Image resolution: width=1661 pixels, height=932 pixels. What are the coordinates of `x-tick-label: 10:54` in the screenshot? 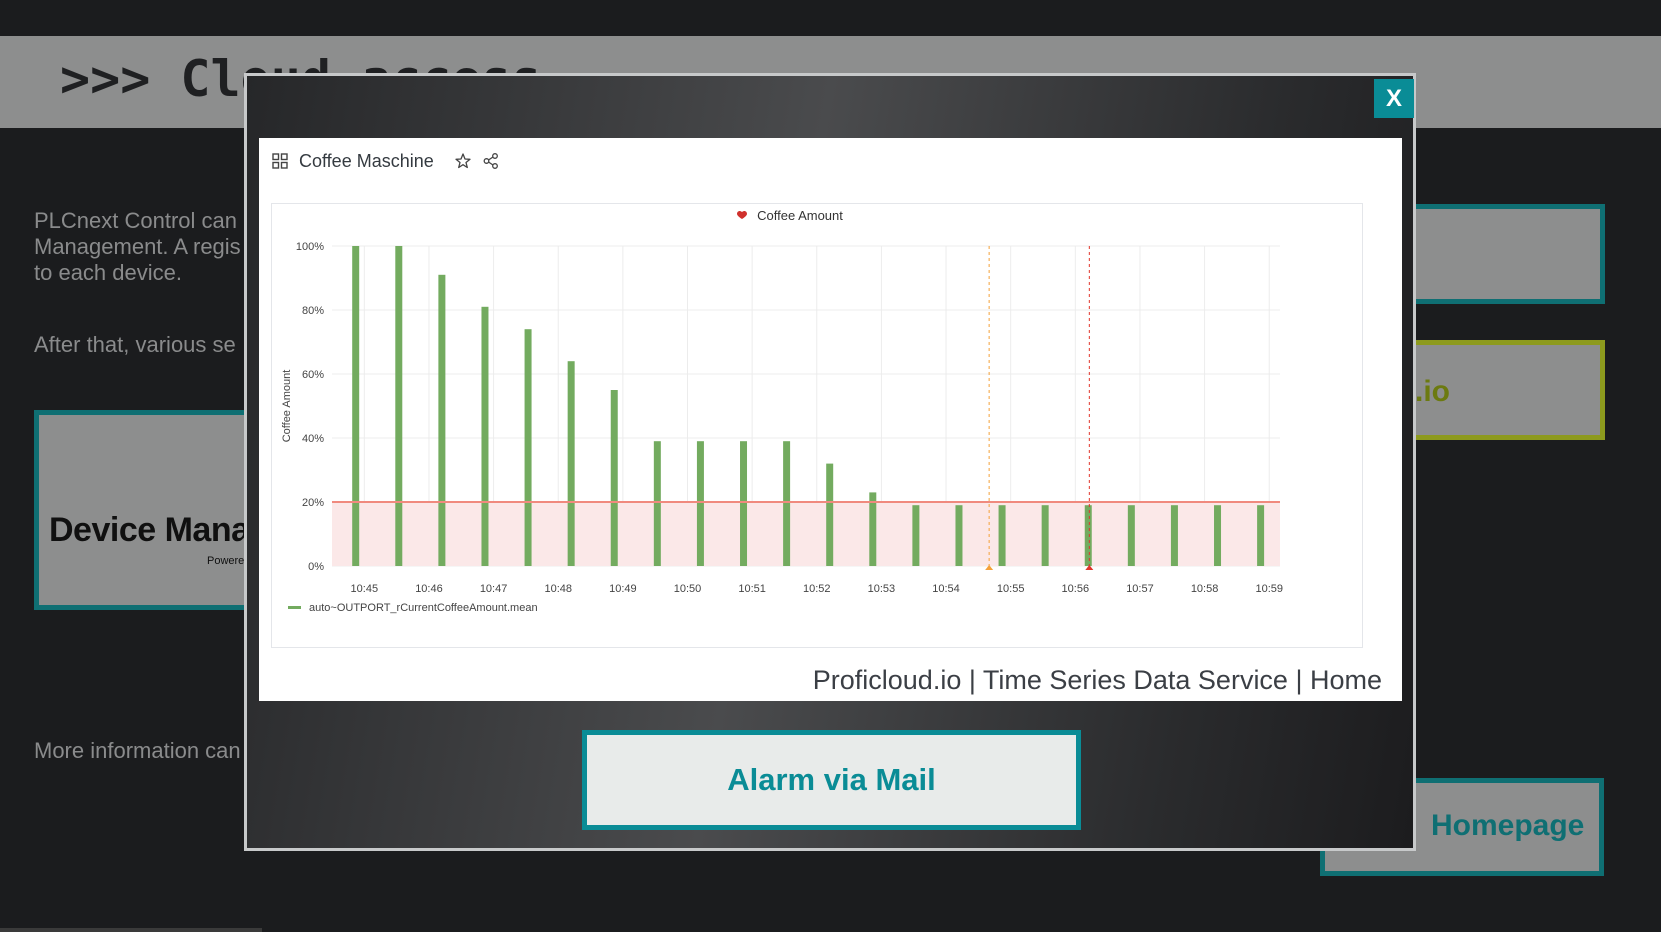 It's located at (946, 589).